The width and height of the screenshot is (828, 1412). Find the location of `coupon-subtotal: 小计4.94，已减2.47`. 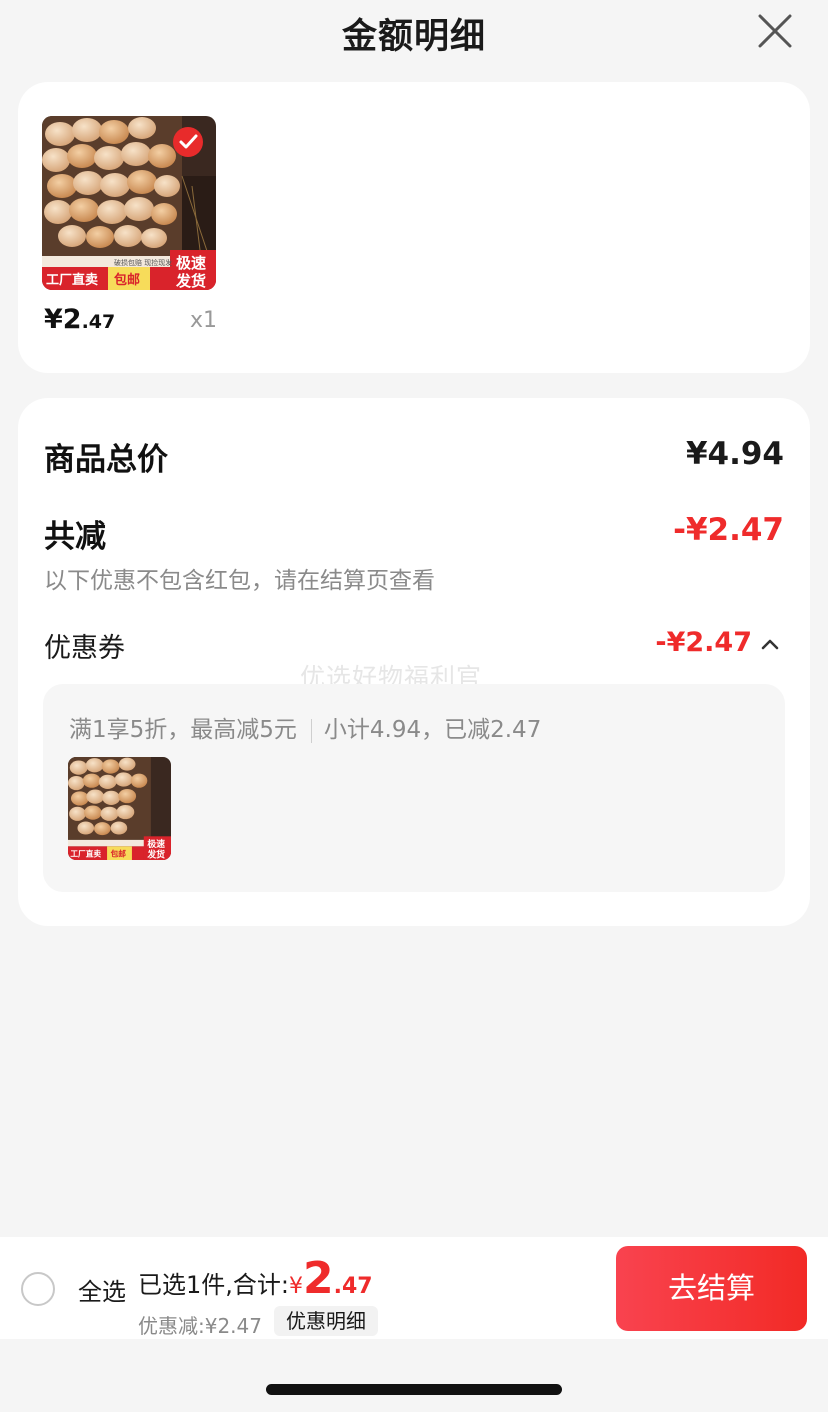

coupon-subtotal: 小计4.94，已减2.47 is located at coordinates (432, 730).